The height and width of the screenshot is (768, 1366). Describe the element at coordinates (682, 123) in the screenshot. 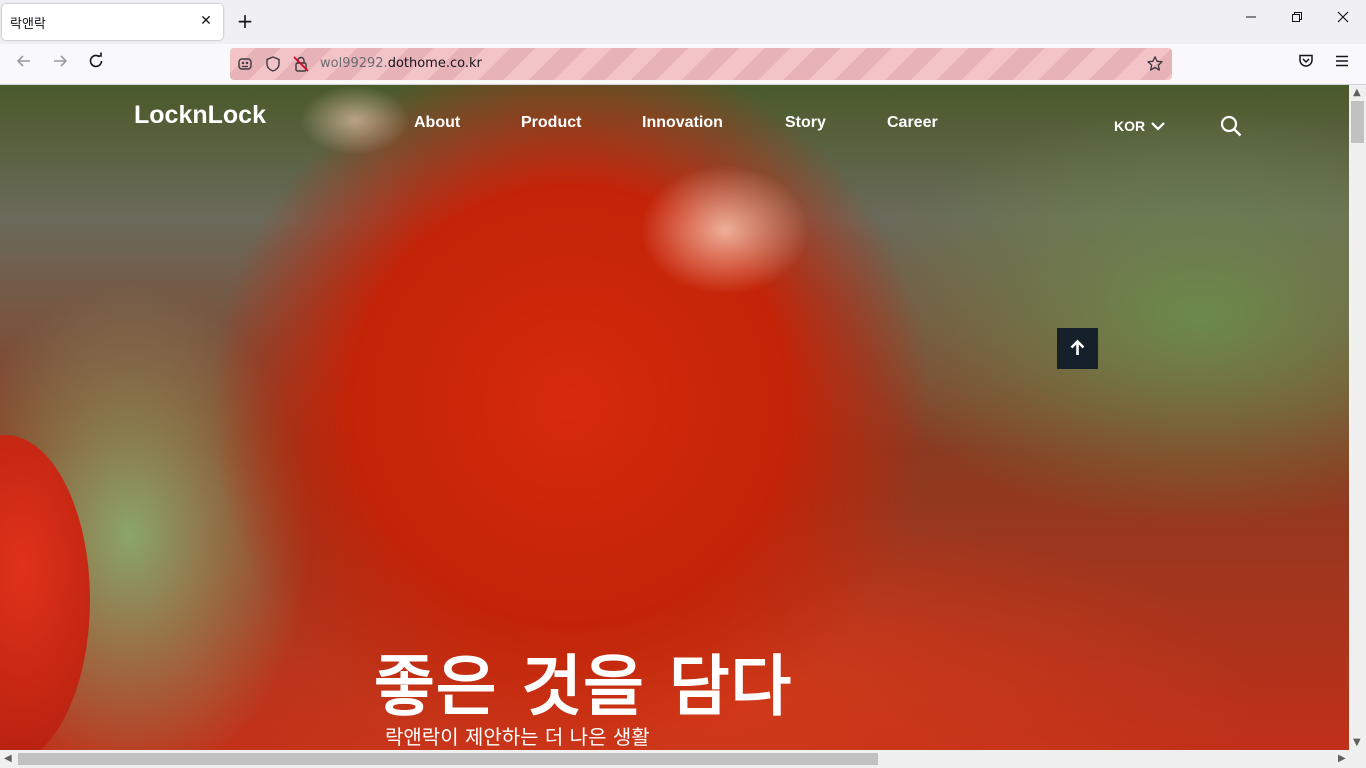

I see `nav-innovation: Innovation` at that location.